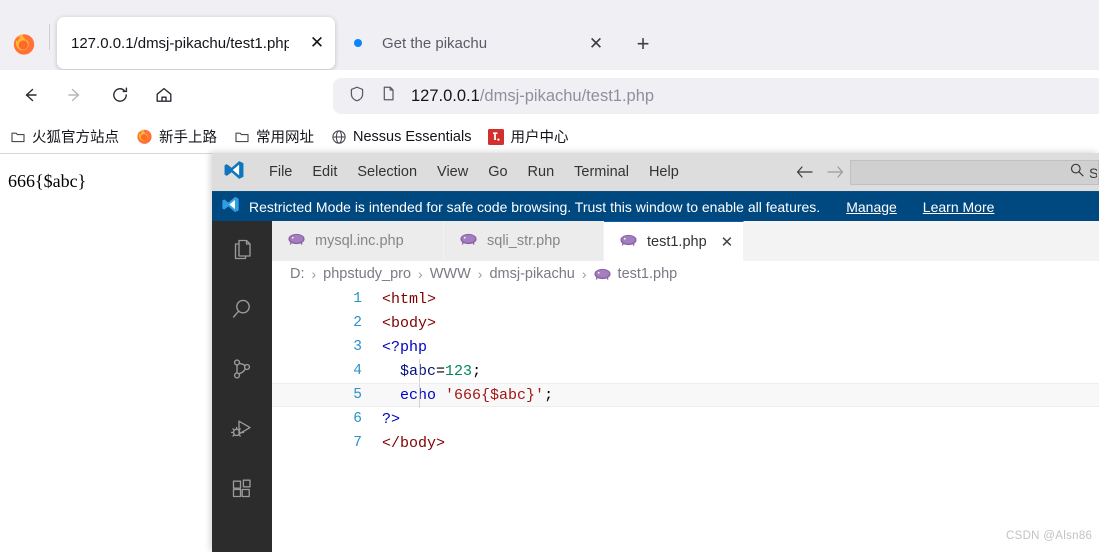 The image size is (1099, 552). What do you see at coordinates (445, 95) in the screenshot?
I see `address-bar-host: 127.0.0.1` at bounding box center [445, 95].